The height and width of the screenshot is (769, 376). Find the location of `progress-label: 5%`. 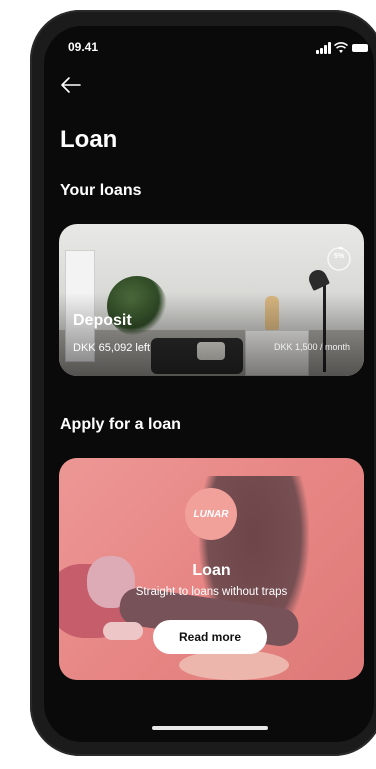

progress-label: 5% is located at coordinates (339, 256).